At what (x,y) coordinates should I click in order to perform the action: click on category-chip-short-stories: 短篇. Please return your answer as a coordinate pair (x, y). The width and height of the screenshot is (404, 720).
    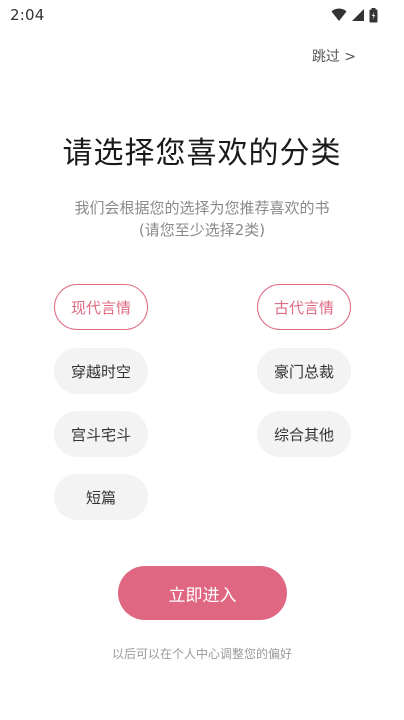
    Looking at the image, I should click on (101, 497).